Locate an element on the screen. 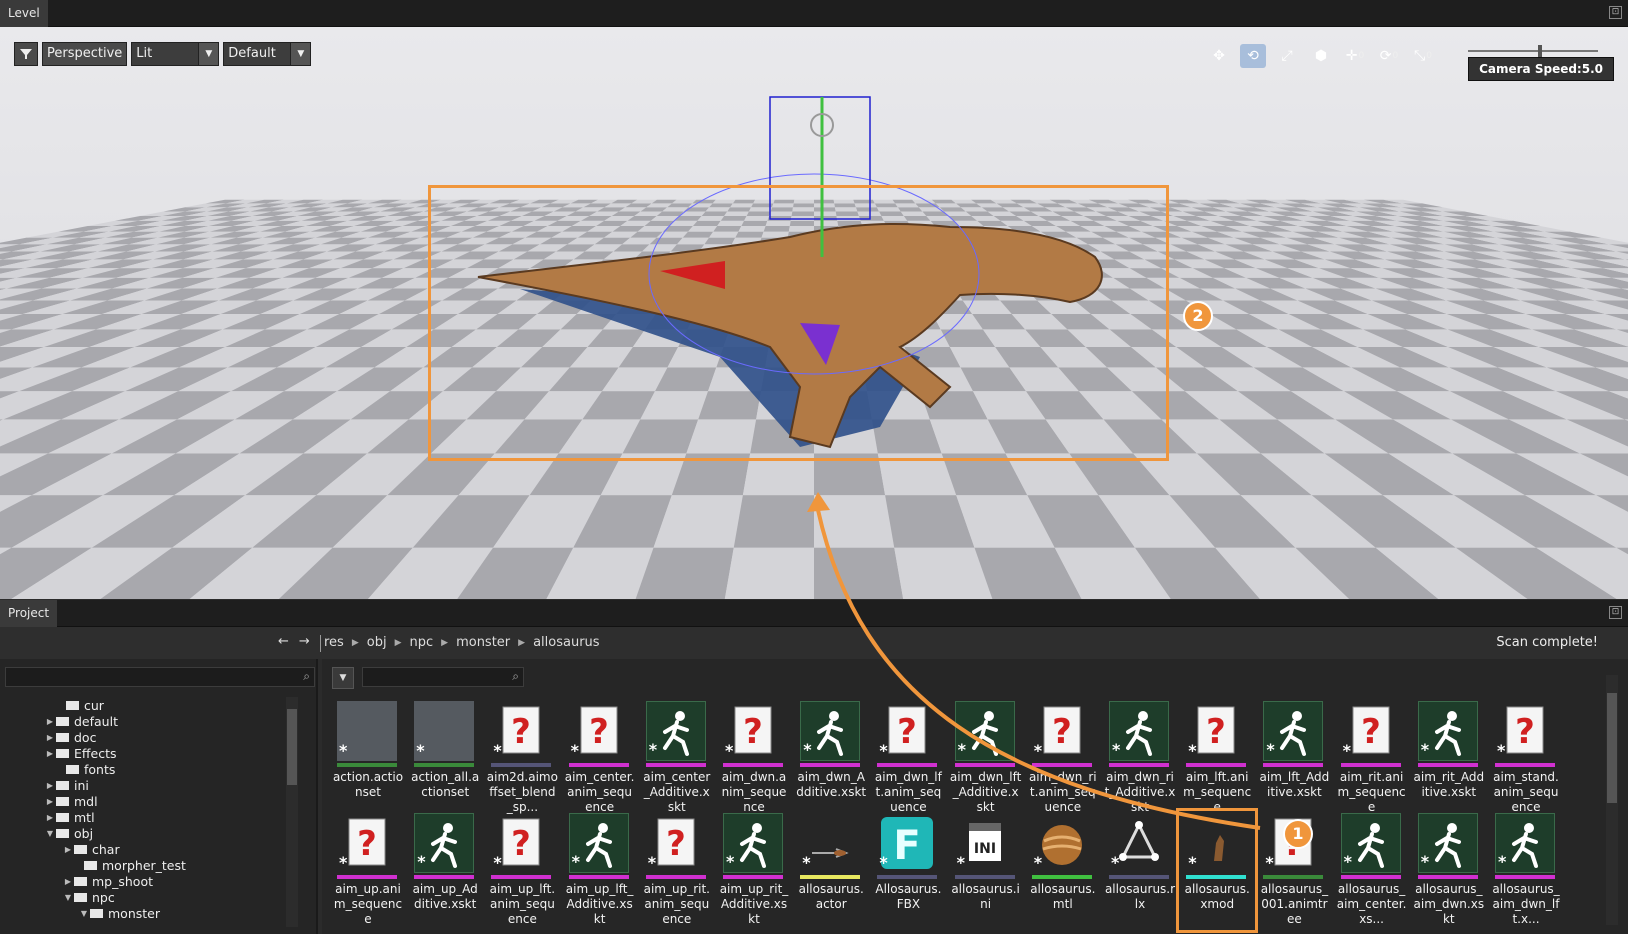 The width and height of the screenshot is (1628, 934). snap-rotate-icon: ⟳ 0 is located at coordinates (1389, 56).